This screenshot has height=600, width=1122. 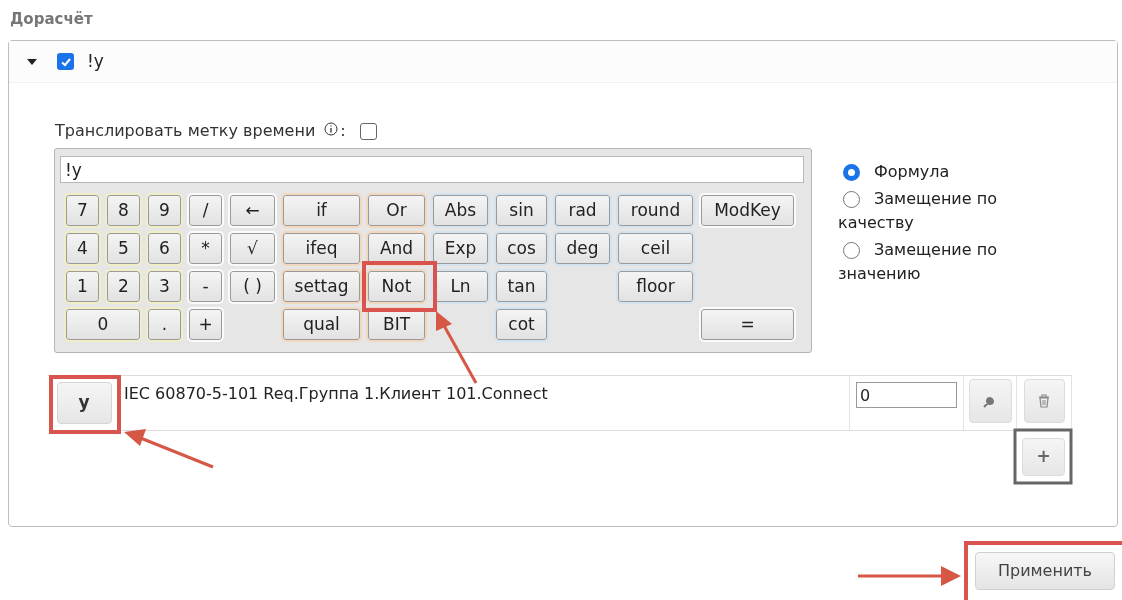 What do you see at coordinates (938, 211) in the screenshot?
I see `radio-option: Замещение по качеству` at bounding box center [938, 211].